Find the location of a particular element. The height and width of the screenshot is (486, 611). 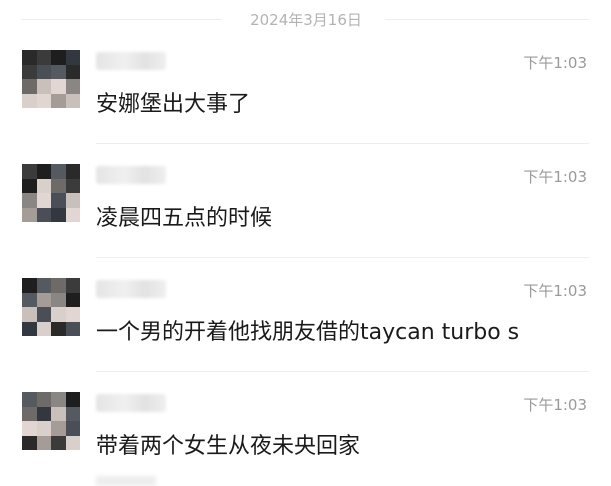

date-divider: 2024年3月16日 is located at coordinates (305, 19).